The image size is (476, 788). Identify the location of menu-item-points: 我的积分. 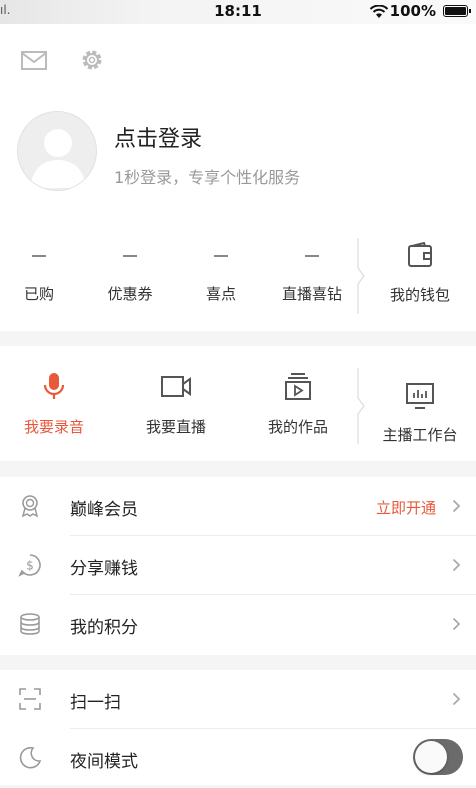
(238, 624).